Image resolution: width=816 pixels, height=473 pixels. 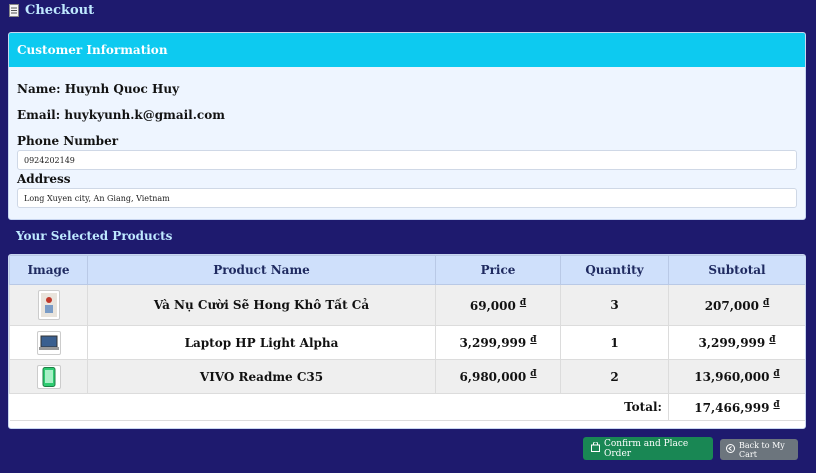 I want to click on product-subtotal: 3,299,999 đ, so click(x=736, y=342).